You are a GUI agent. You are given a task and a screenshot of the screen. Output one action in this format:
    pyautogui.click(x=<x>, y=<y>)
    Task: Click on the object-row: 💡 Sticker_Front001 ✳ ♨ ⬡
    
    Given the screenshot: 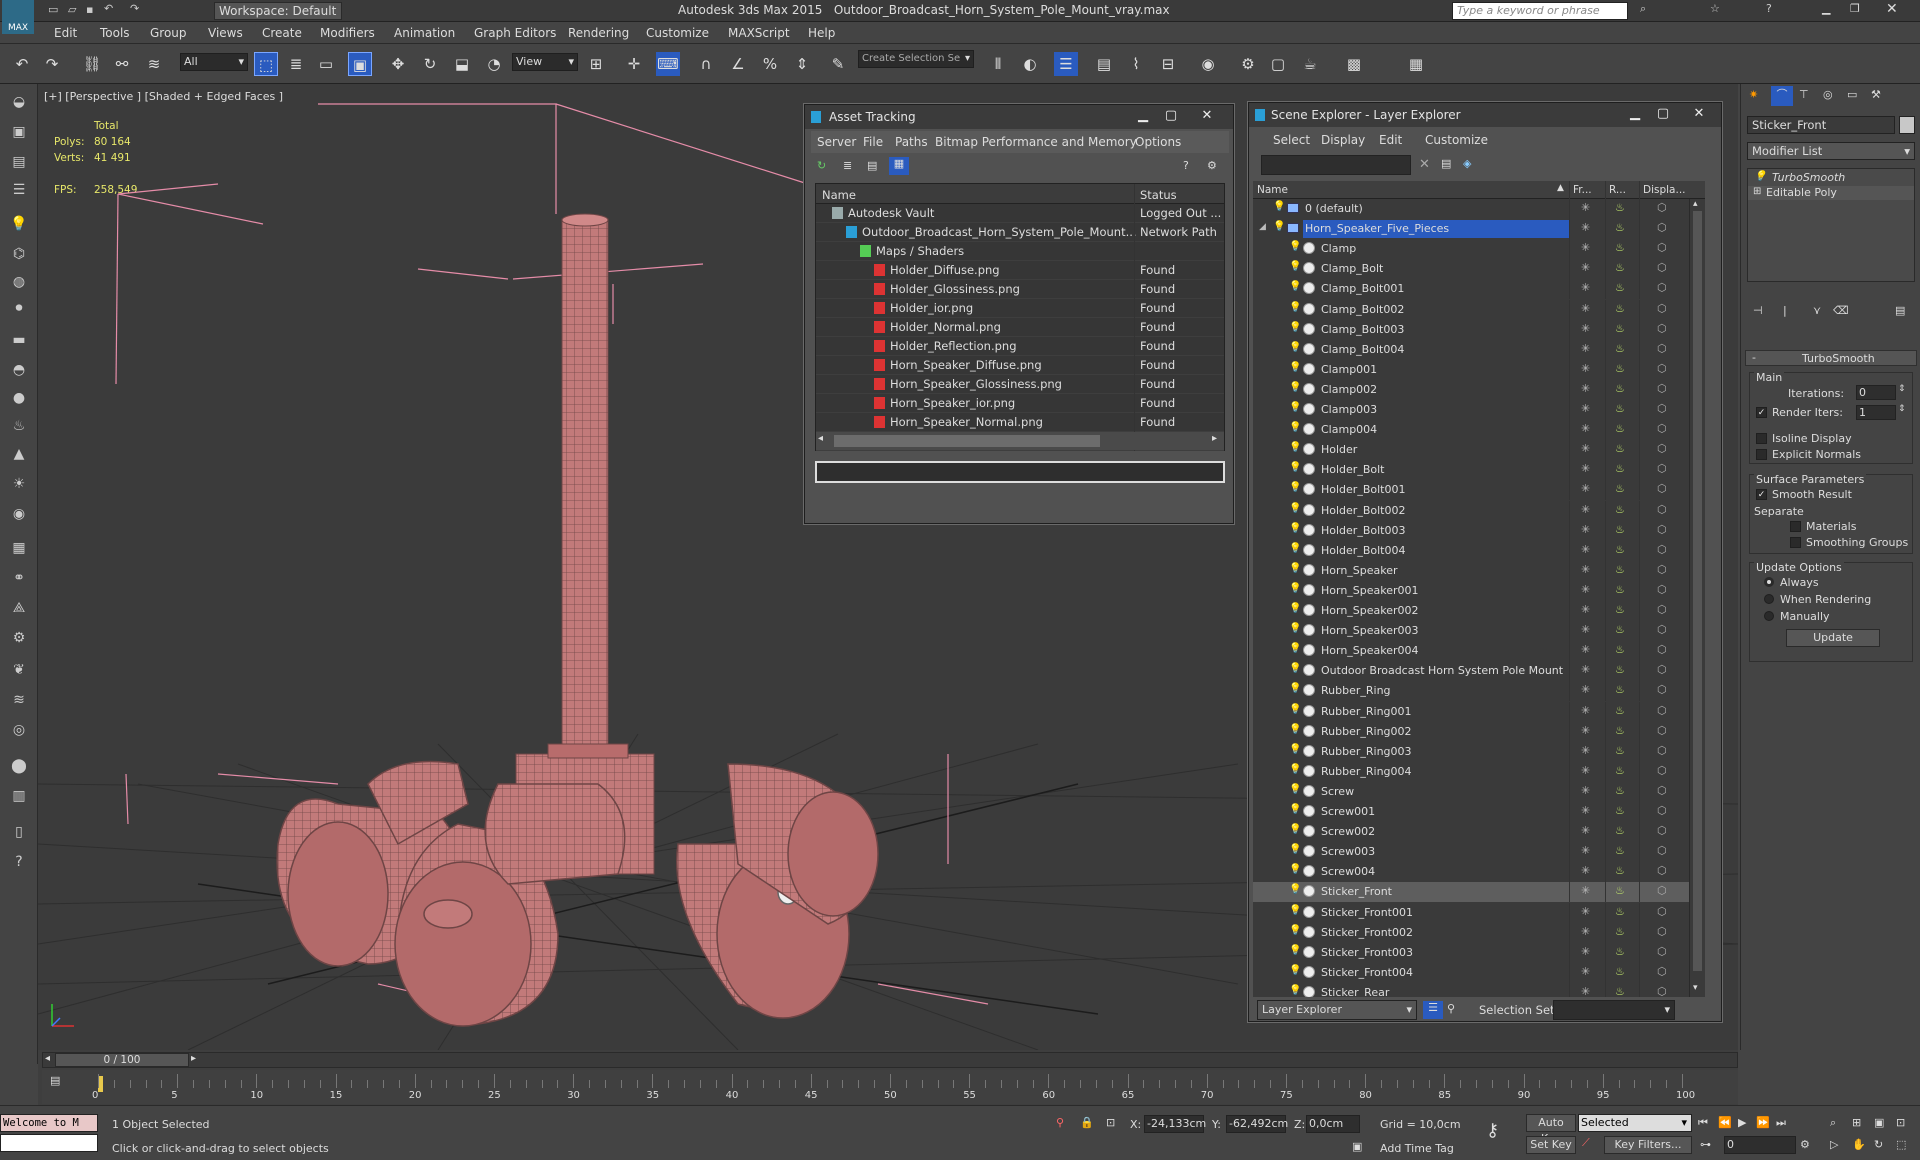 What is the action you would take?
    pyautogui.click(x=1471, y=912)
    